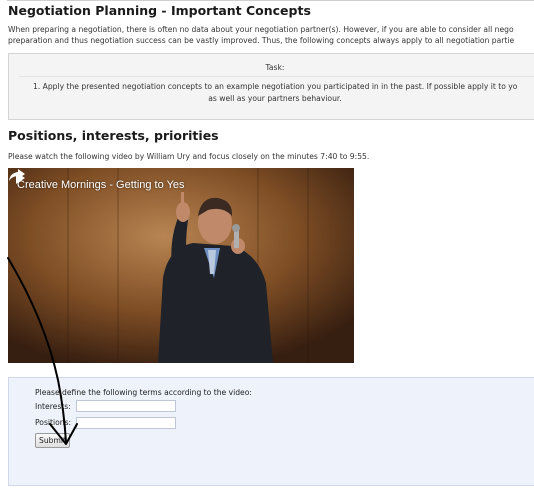 The width and height of the screenshot is (534, 495). I want to click on play-icon, so click(20, 178).